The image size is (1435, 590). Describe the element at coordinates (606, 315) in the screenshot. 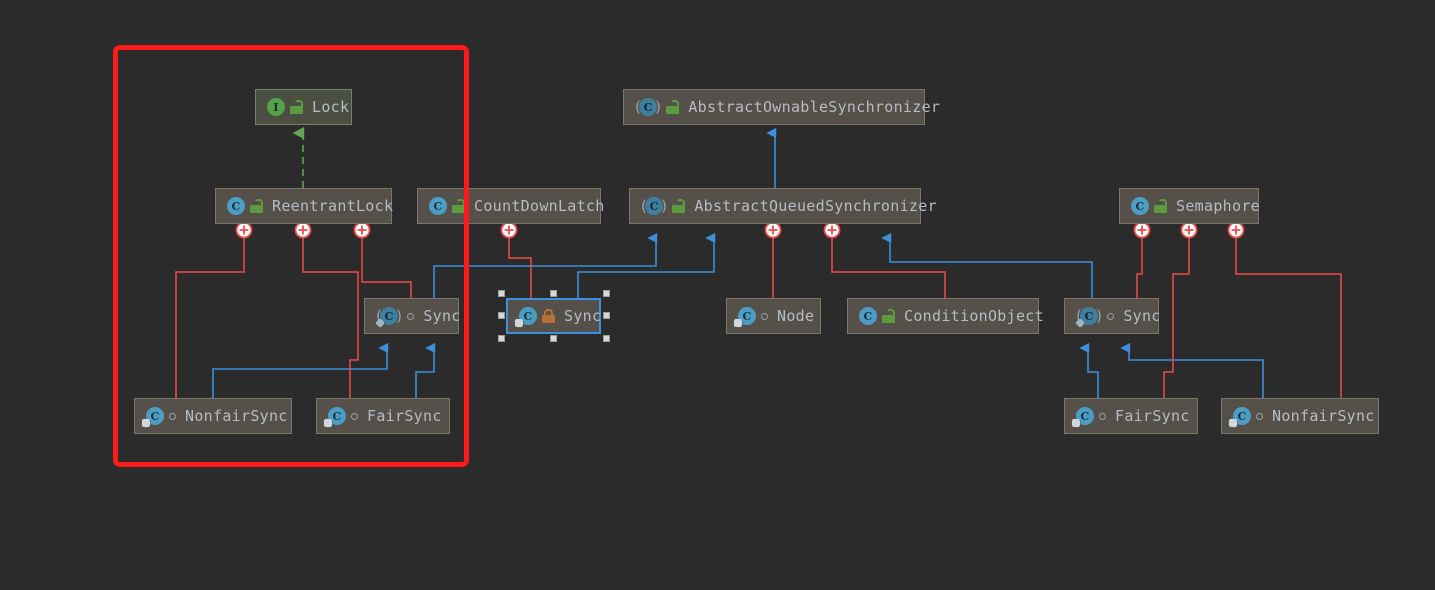

I see `selection-handle-middle-right` at that location.